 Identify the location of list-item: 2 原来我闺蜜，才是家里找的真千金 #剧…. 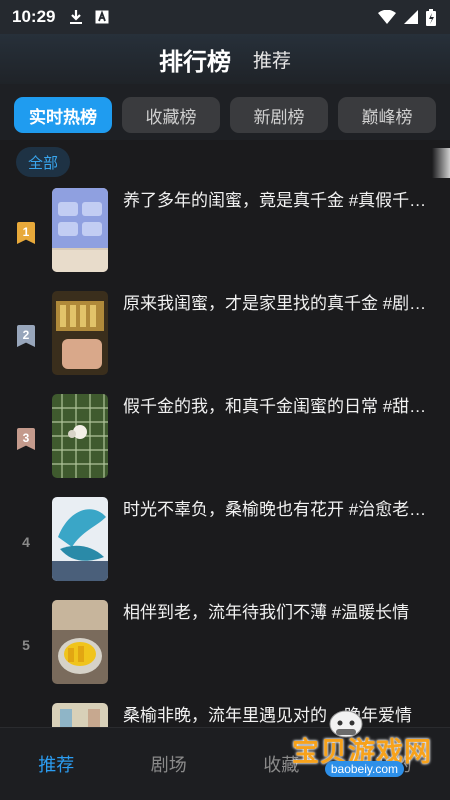
(225, 342).